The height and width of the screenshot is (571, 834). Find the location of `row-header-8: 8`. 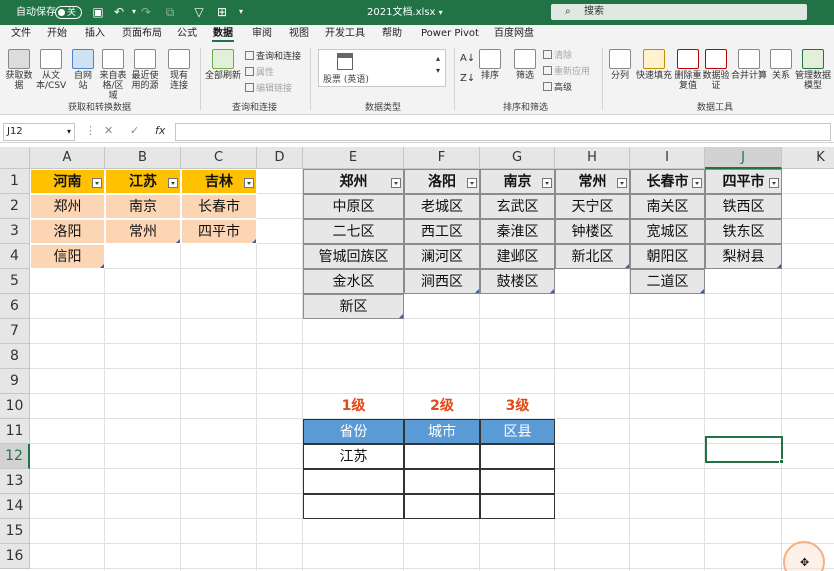

row-header-8: 8 is located at coordinates (15, 356).